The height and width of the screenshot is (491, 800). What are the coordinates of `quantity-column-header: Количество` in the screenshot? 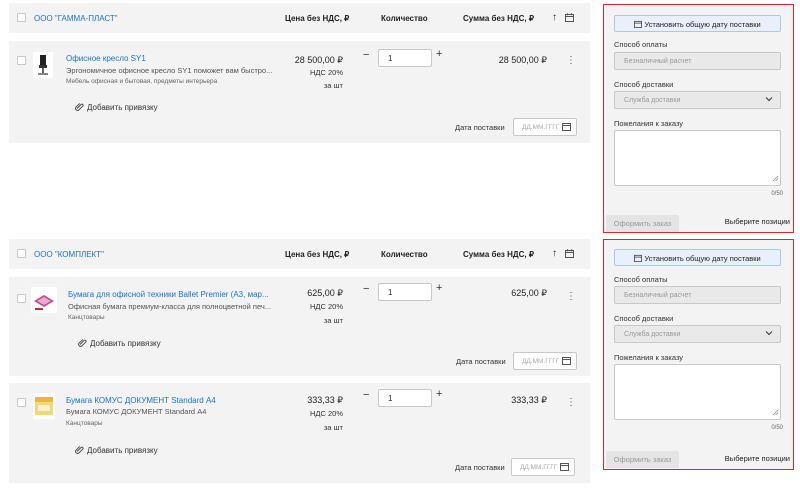 It's located at (404, 18).